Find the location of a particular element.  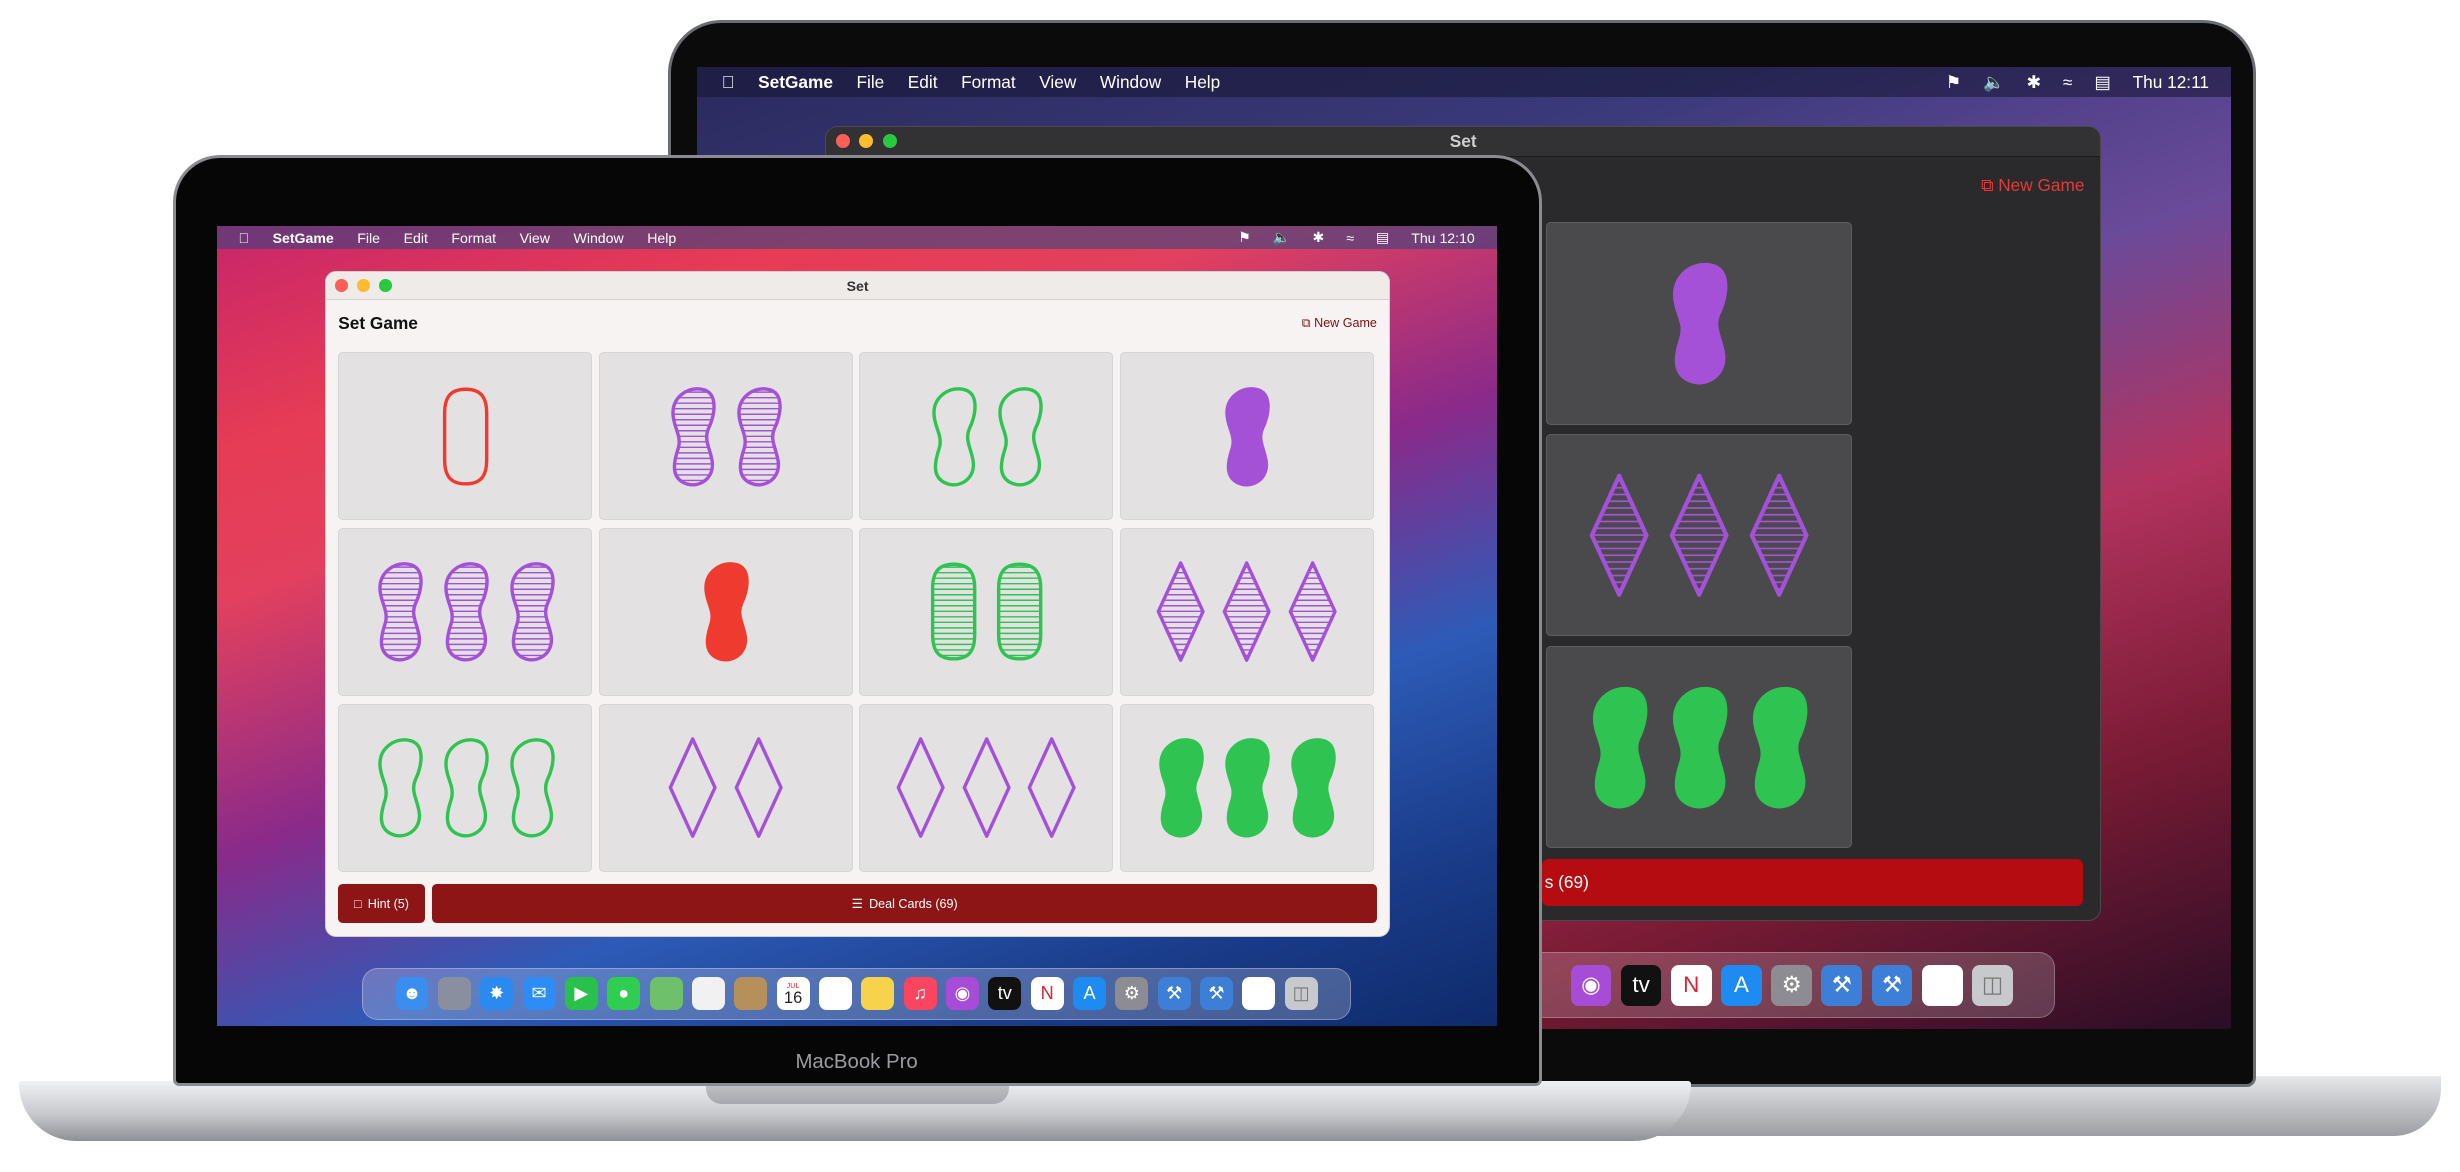

facetime-icon: ▶ is located at coordinates (581, 994).